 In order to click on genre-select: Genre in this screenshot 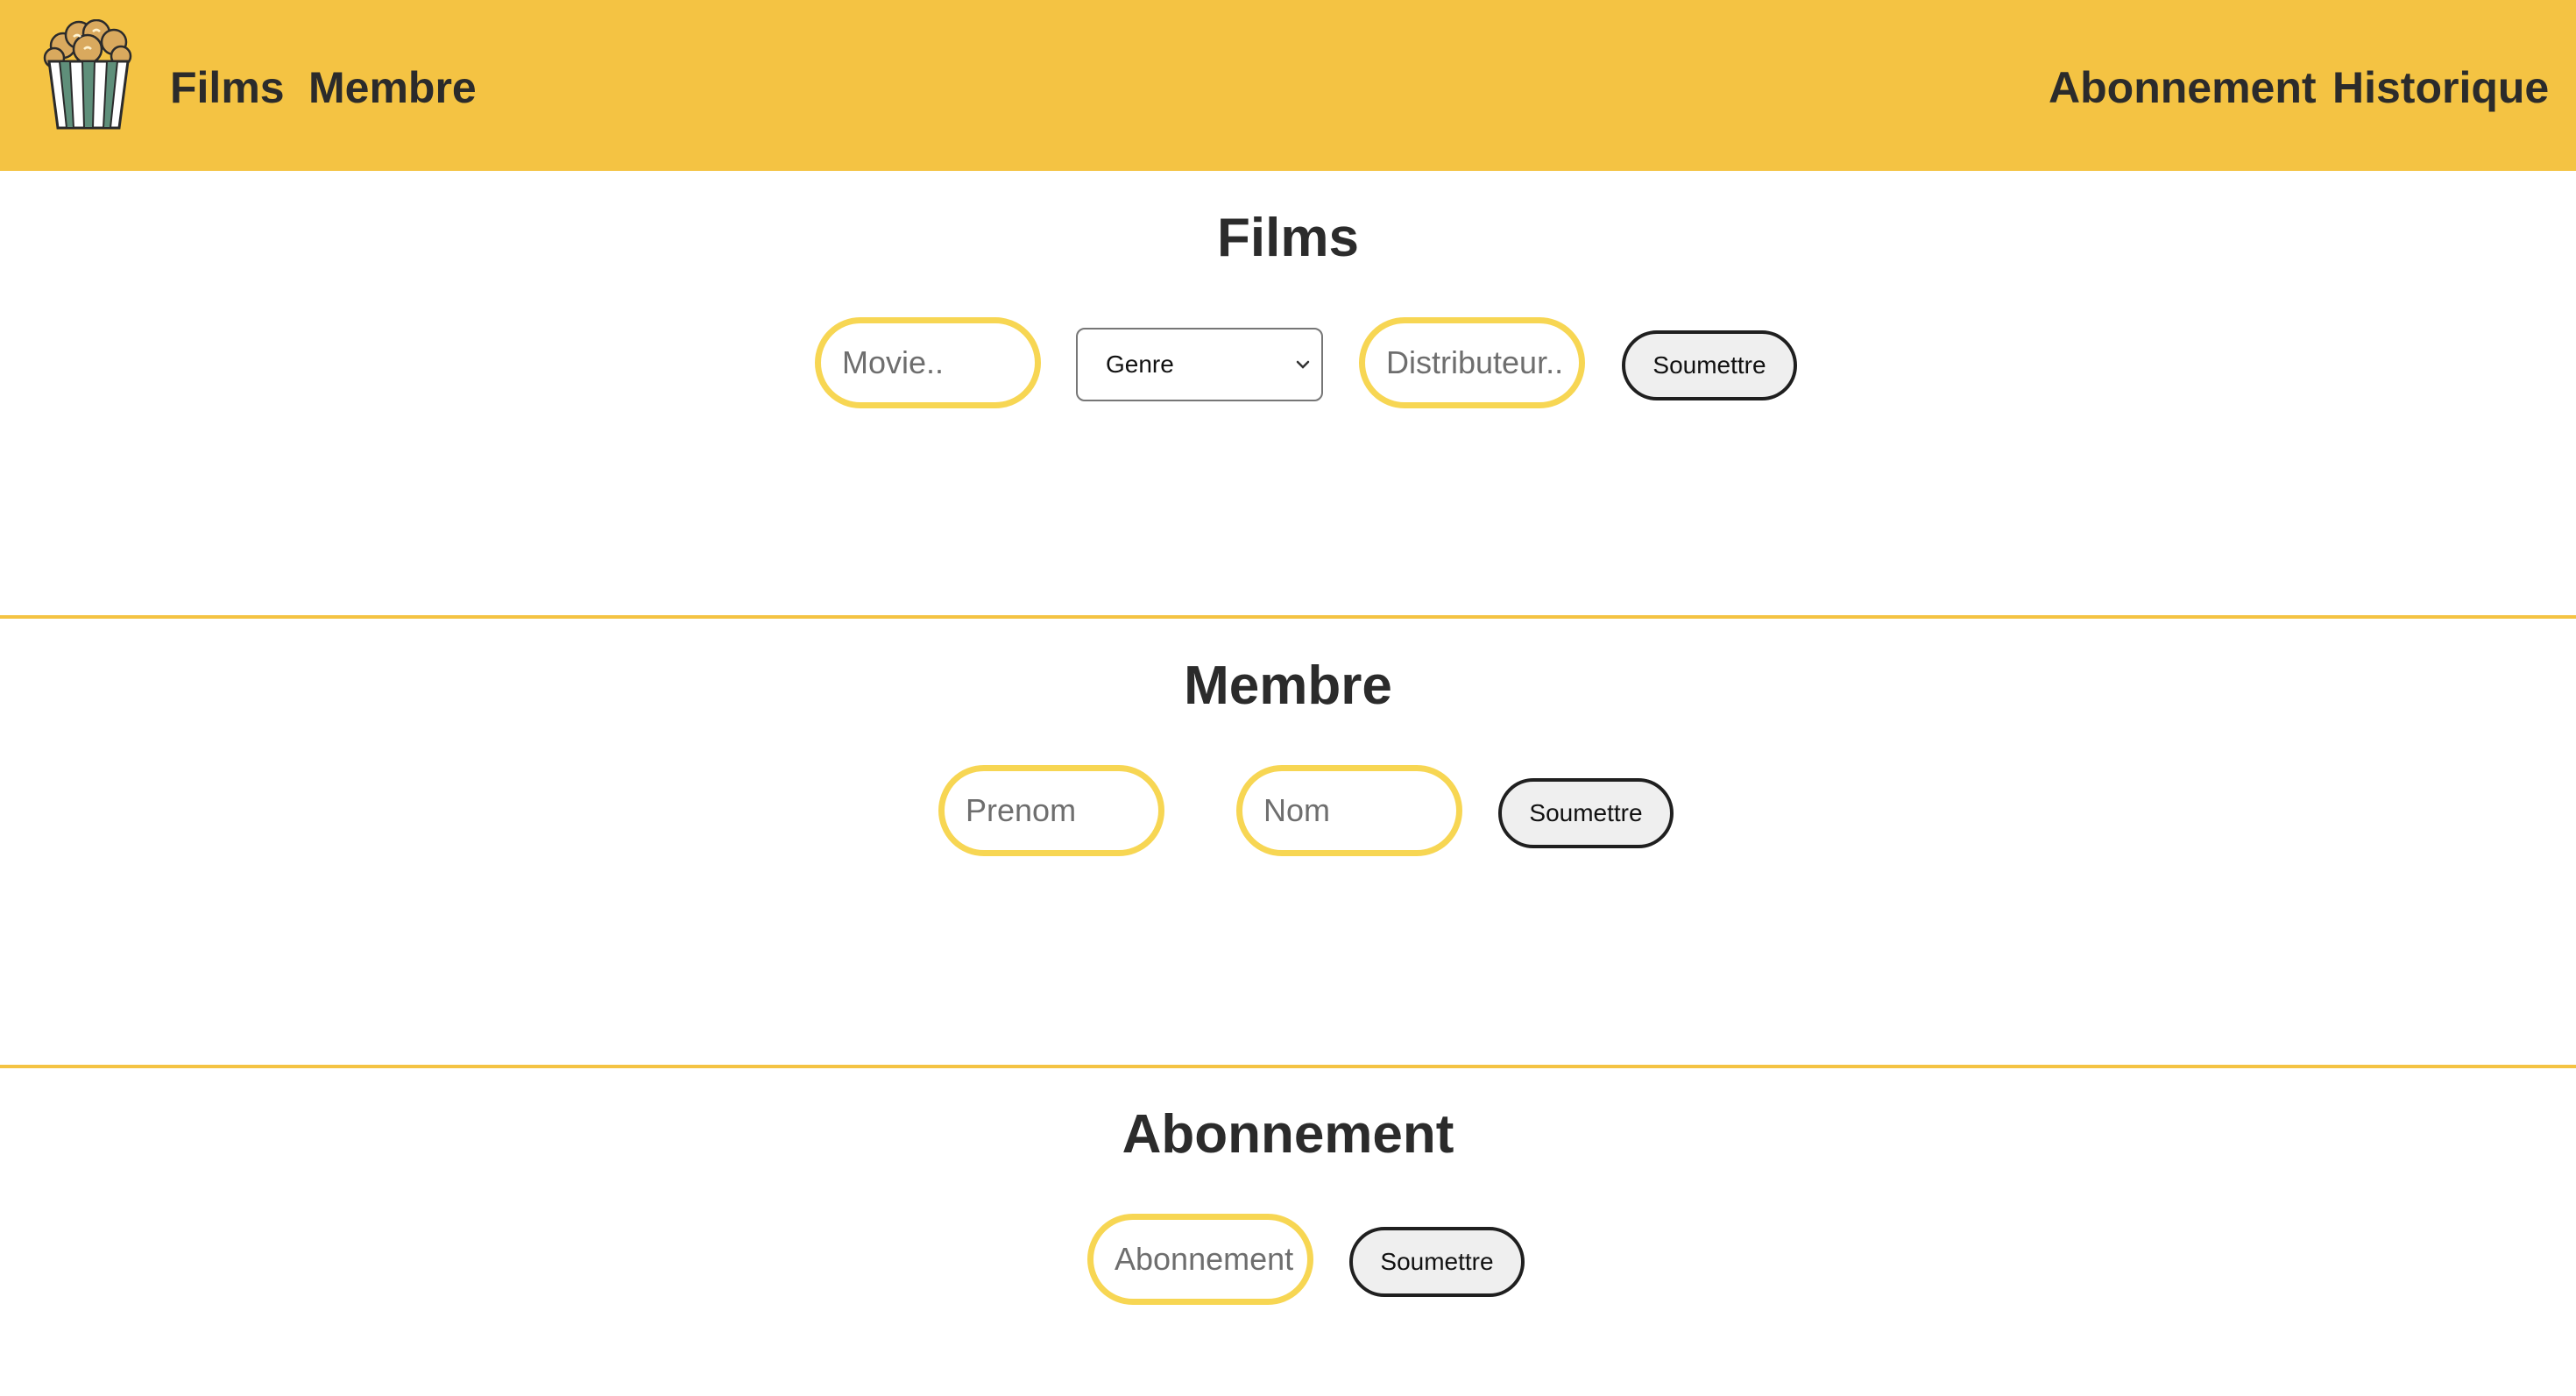, I will do `click(1199, 364)`.